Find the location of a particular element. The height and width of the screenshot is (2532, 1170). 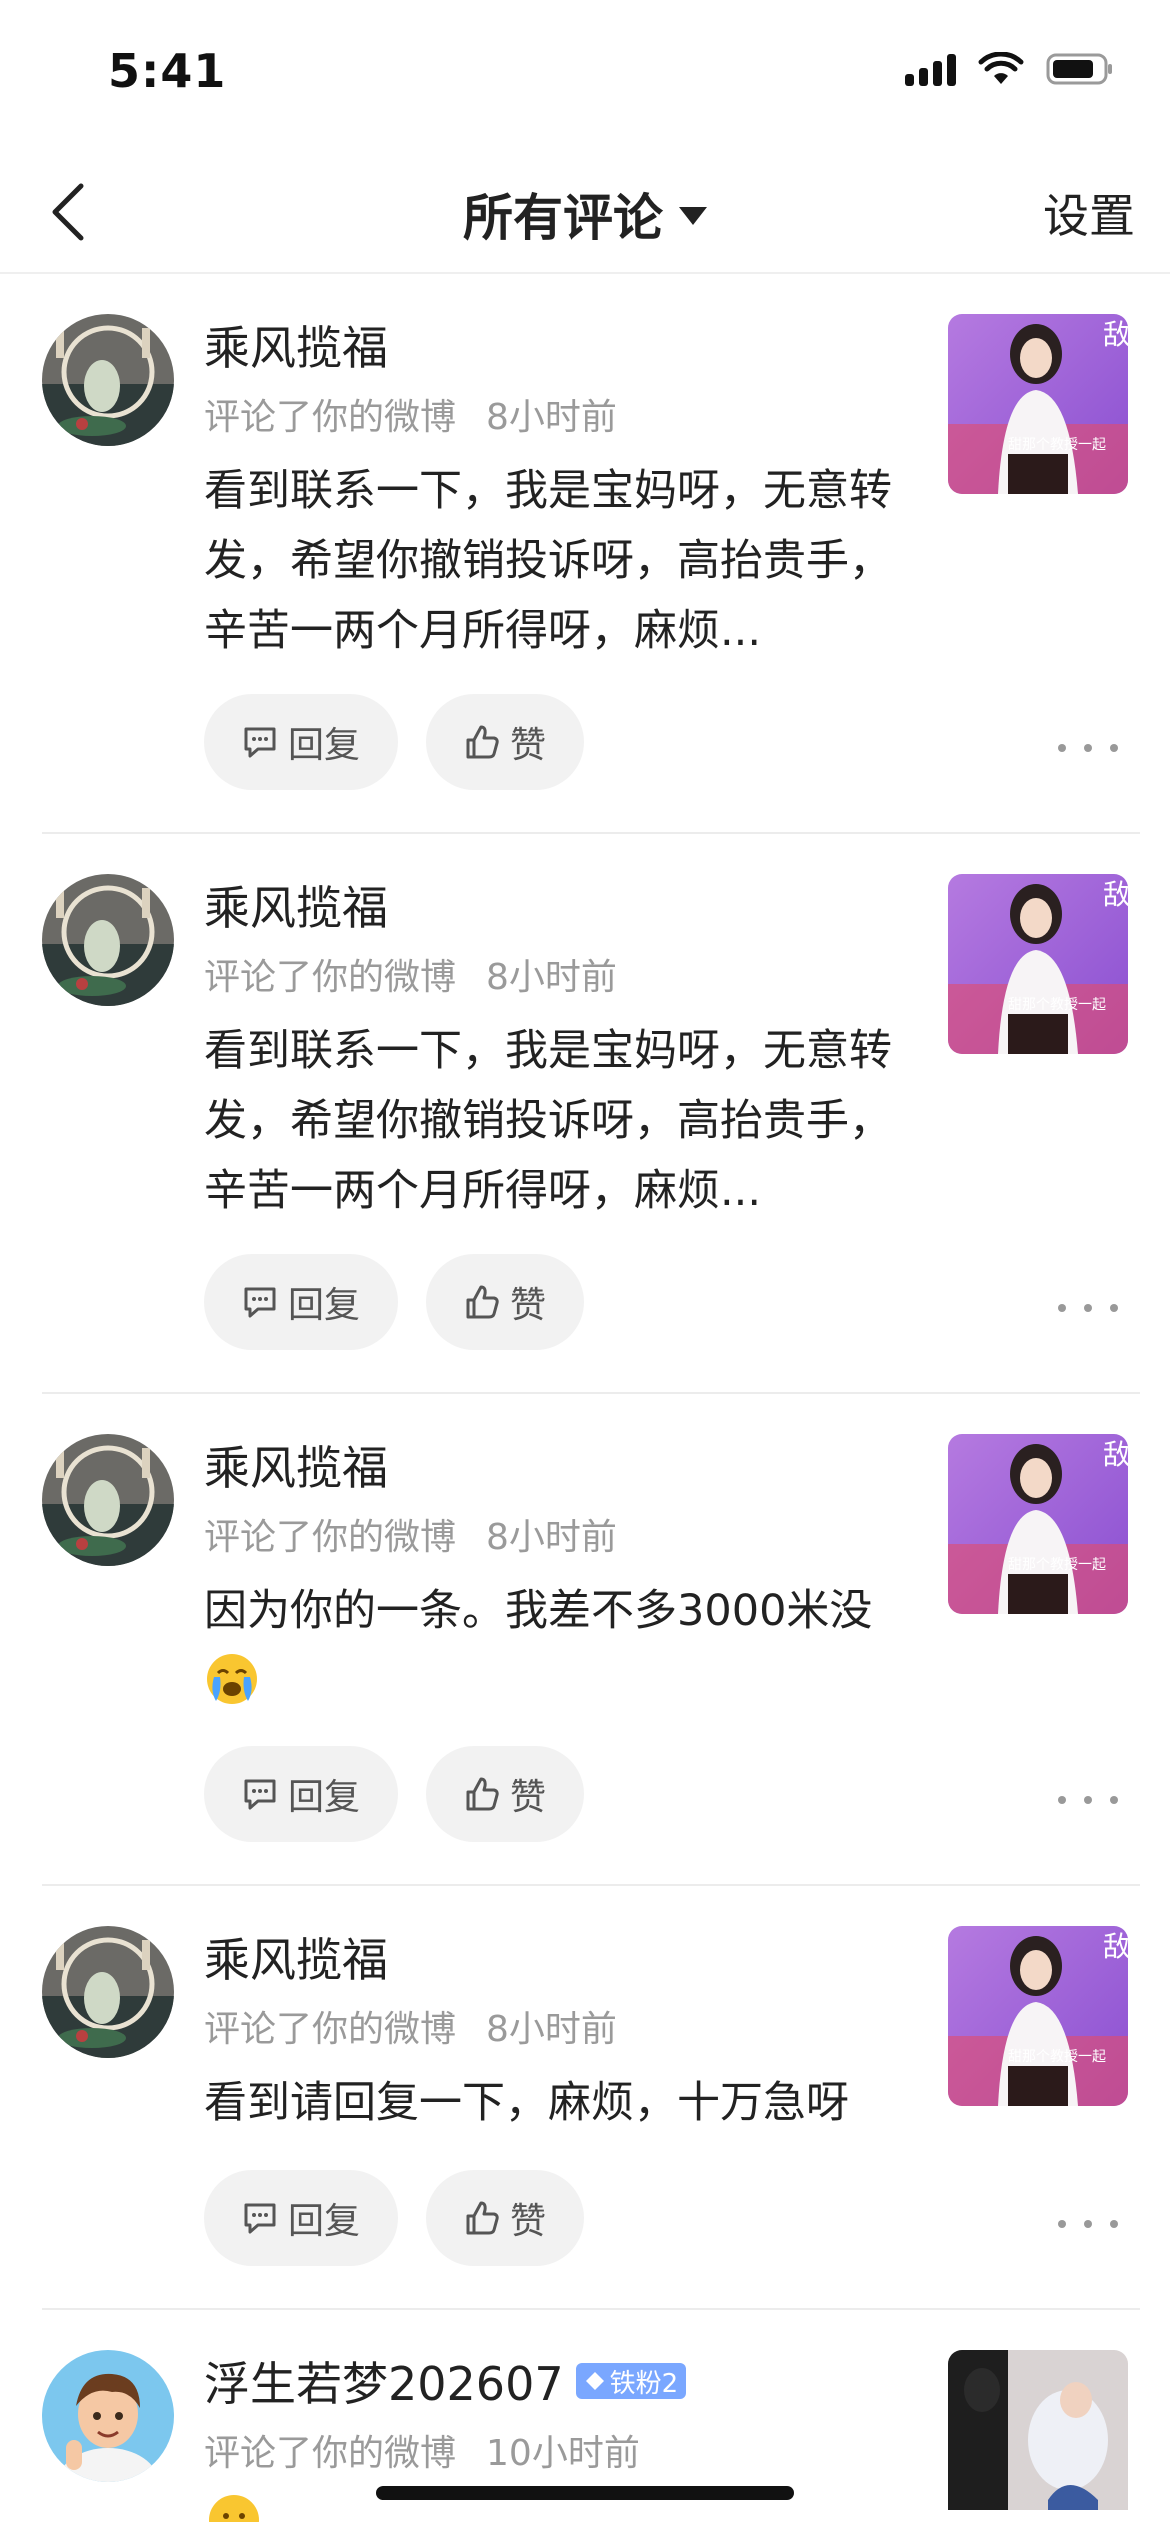

home-indicator is located at coordinates (585, 2493).